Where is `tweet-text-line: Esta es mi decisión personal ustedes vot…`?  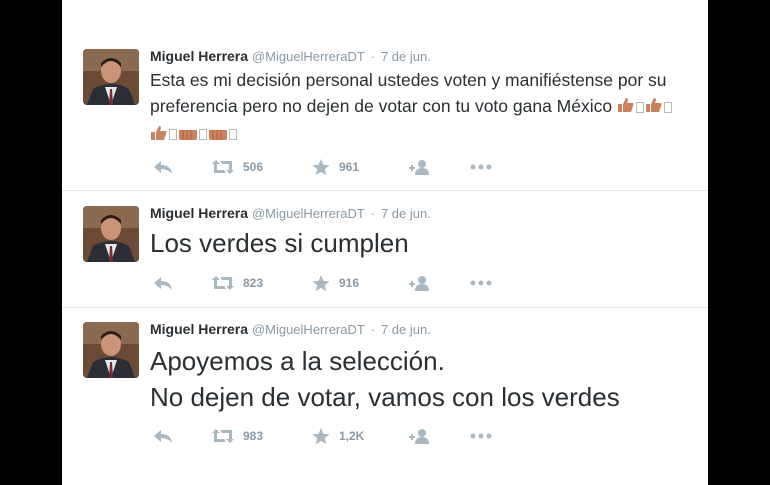 tweet-text-line: Esta es mi decisión personal ustedes vot… is located at coordinates (411, 80).